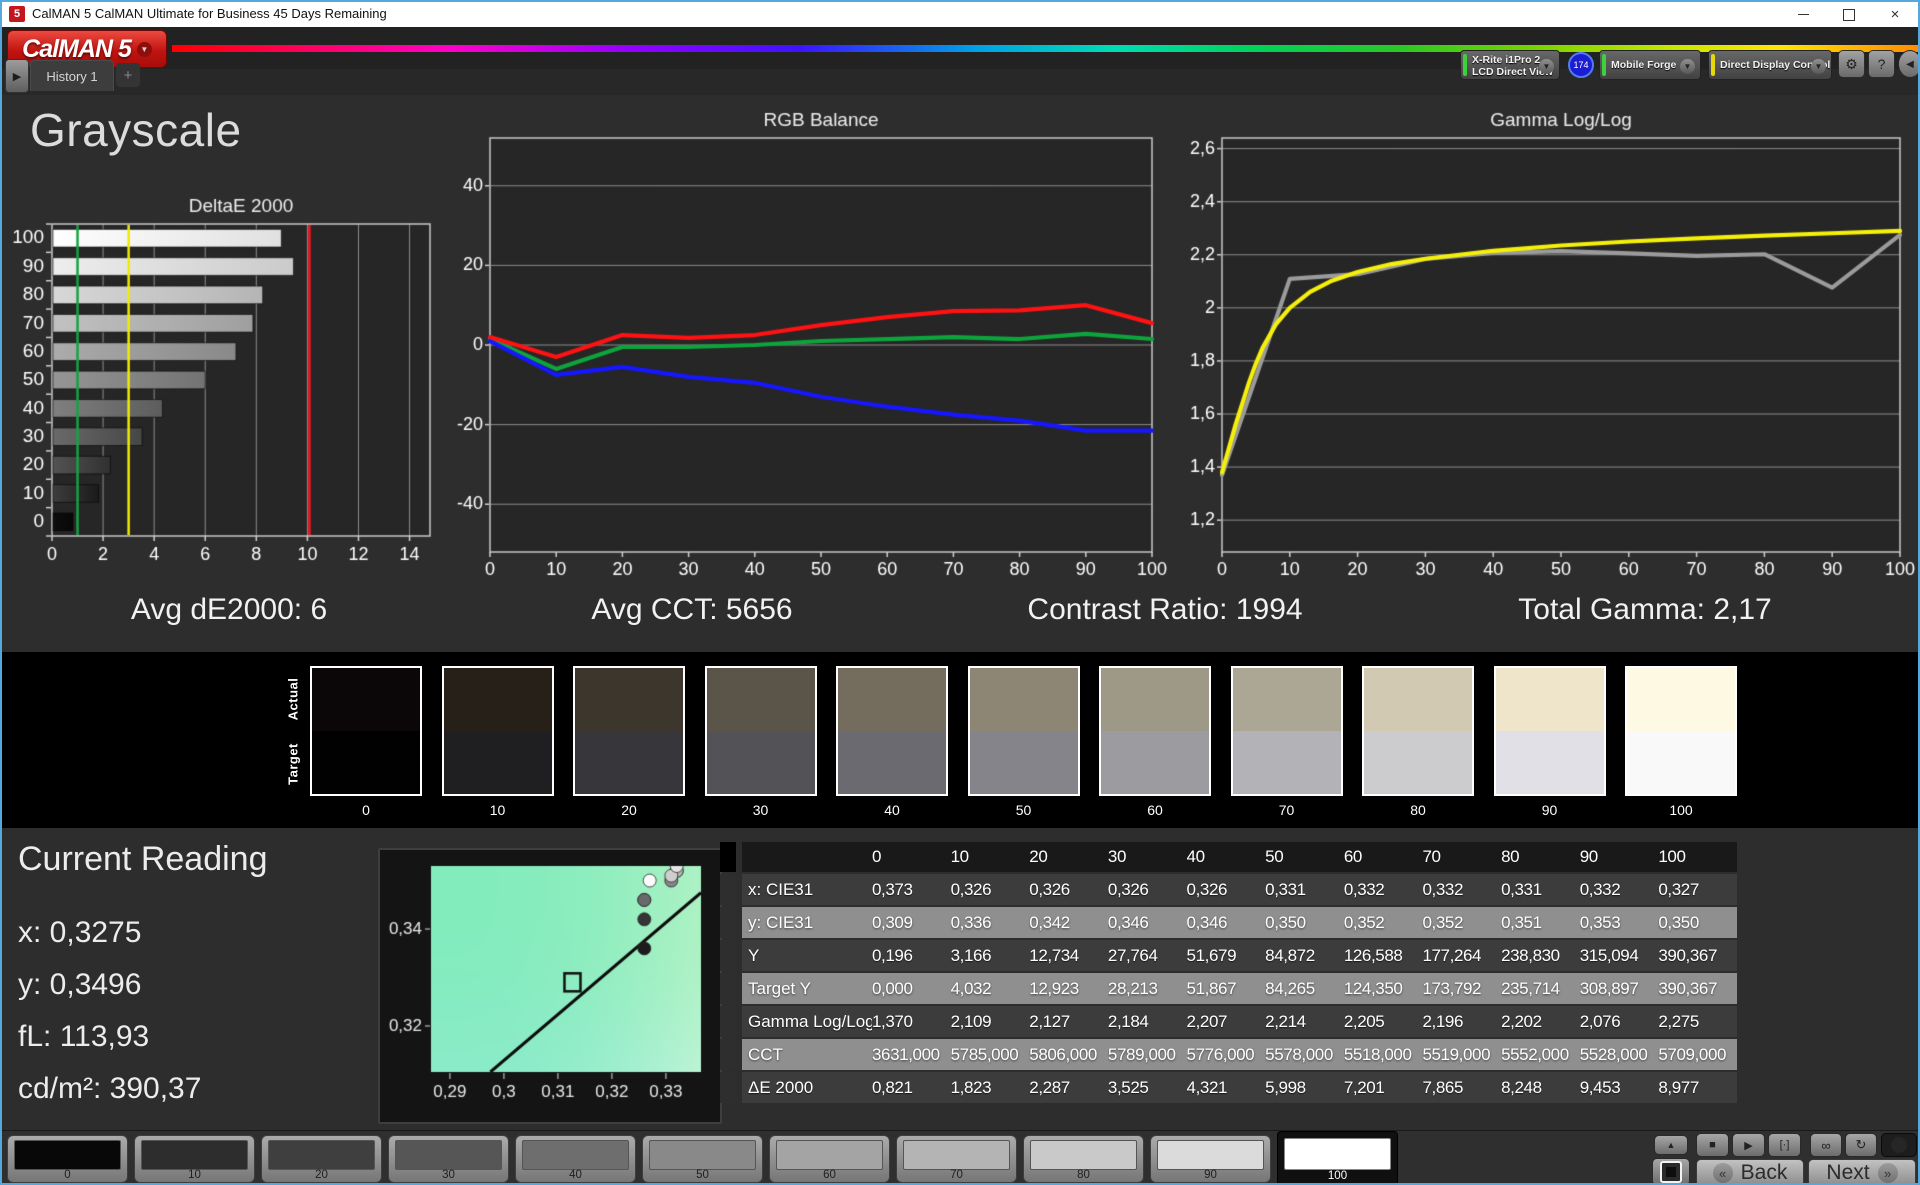  I want to click on meter-button: X-Rite i1Pro 2 LCD Direct View ▼, so click(1510, 65).